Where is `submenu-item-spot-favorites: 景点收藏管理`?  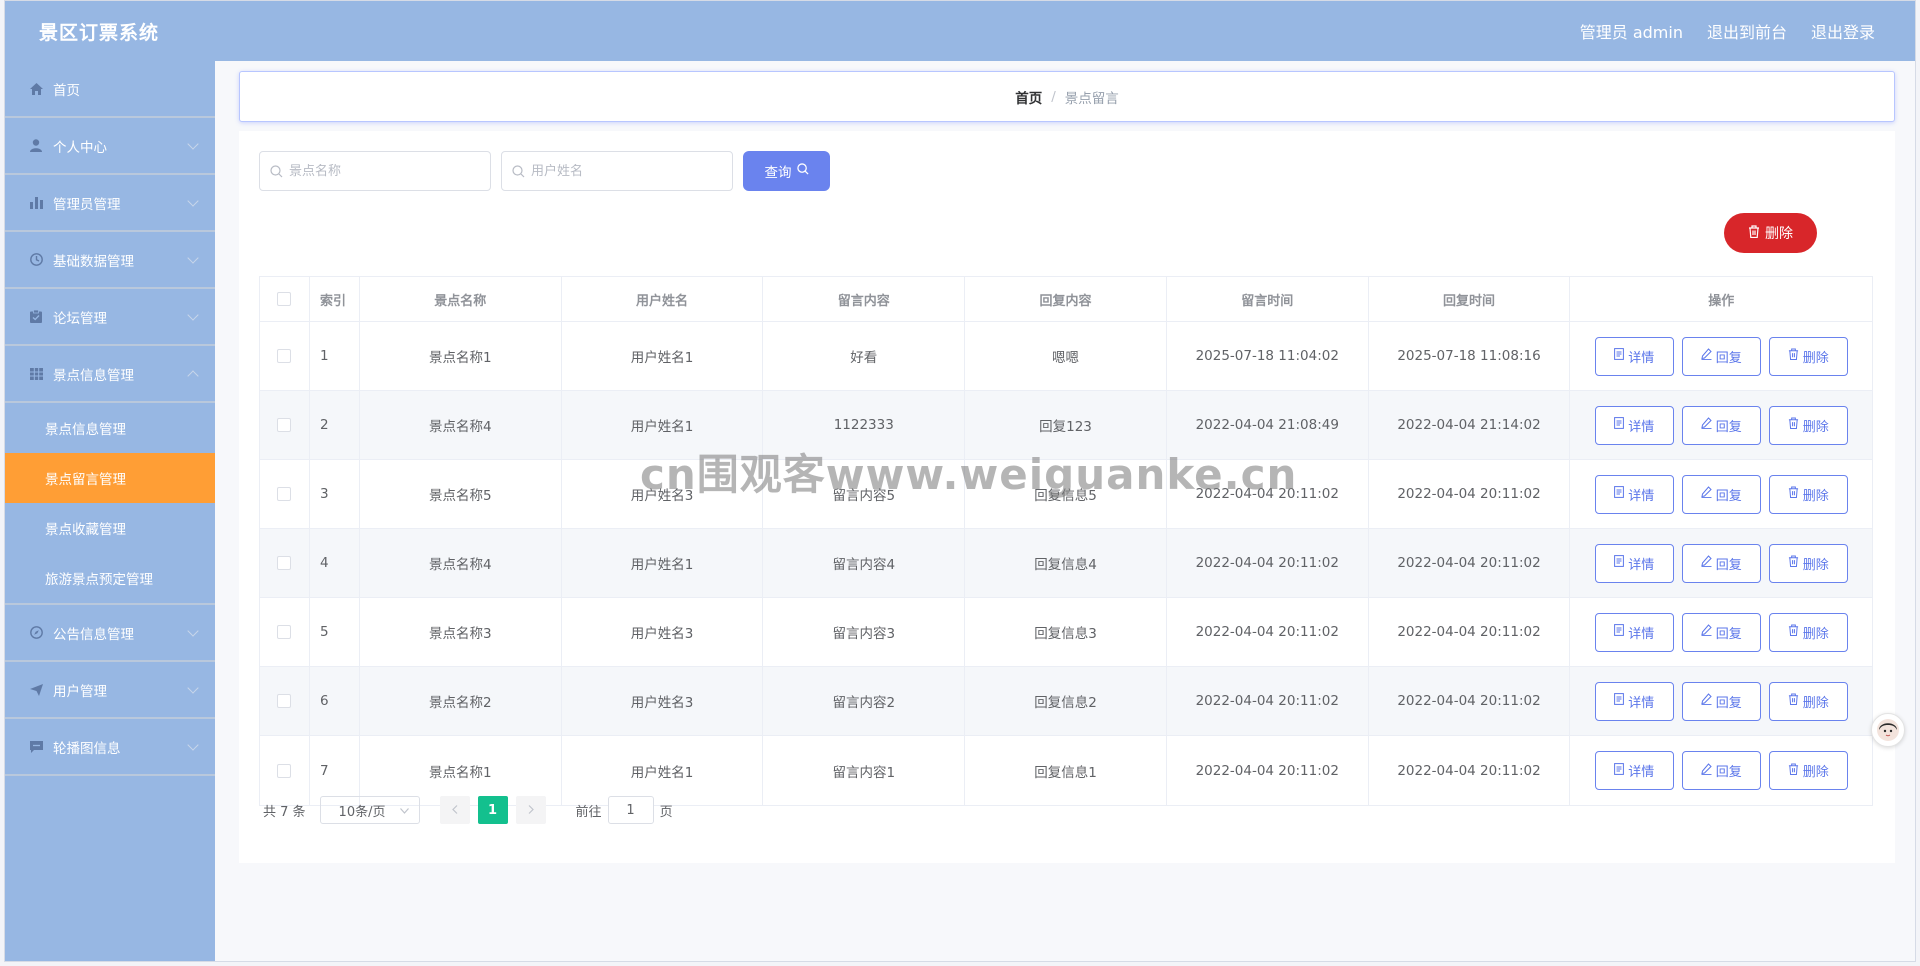 submenu-item-spot-favorites: 景点收藏管理 is located at coordinates (110, 528).